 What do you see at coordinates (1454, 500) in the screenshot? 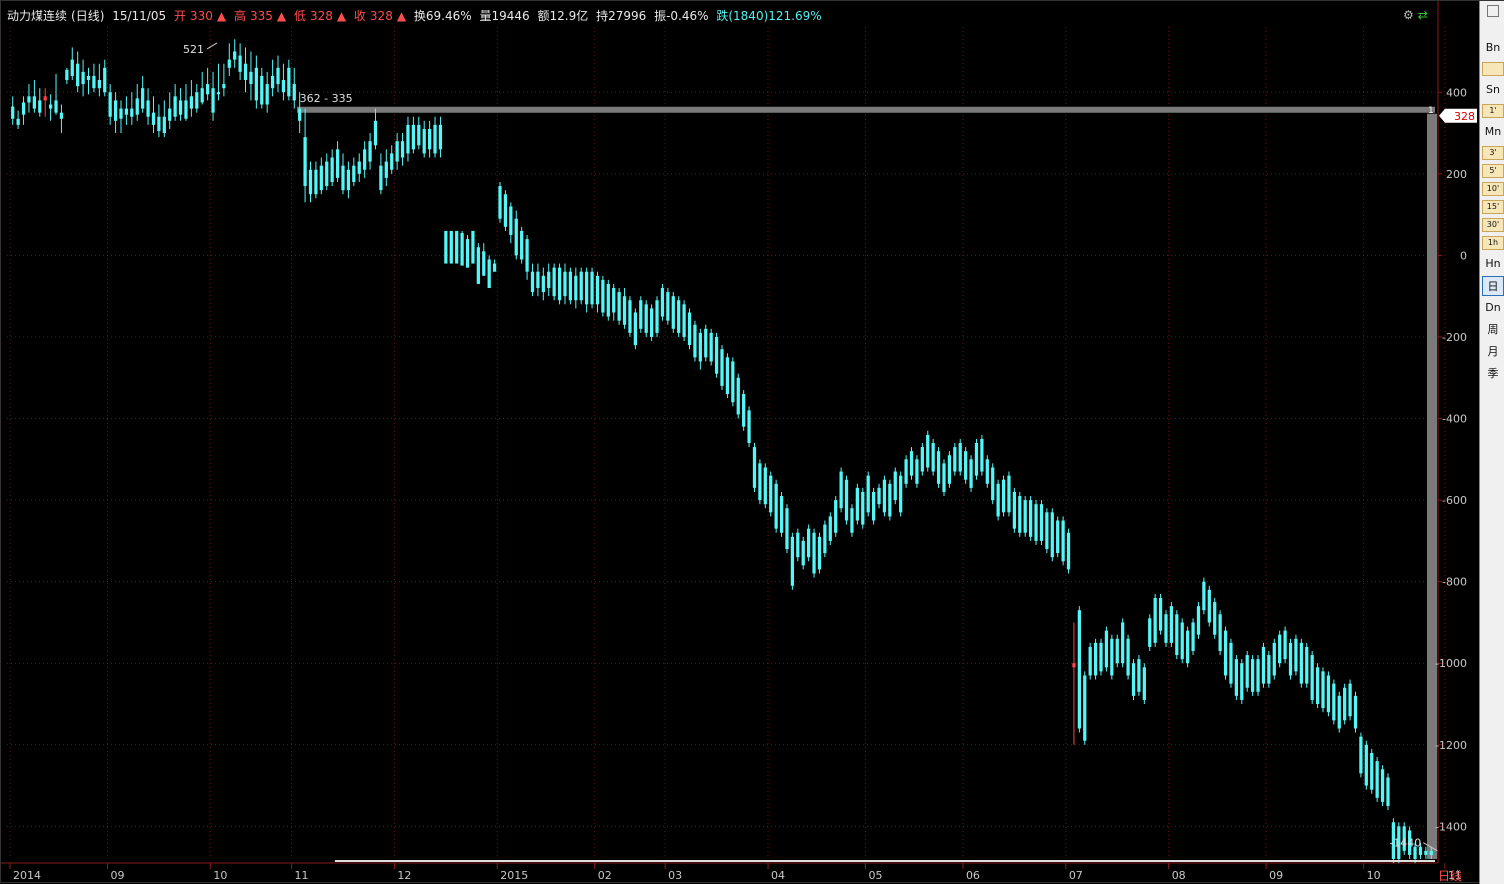
I see `y-tick-label: -600` at bounding box center [1454, 500].